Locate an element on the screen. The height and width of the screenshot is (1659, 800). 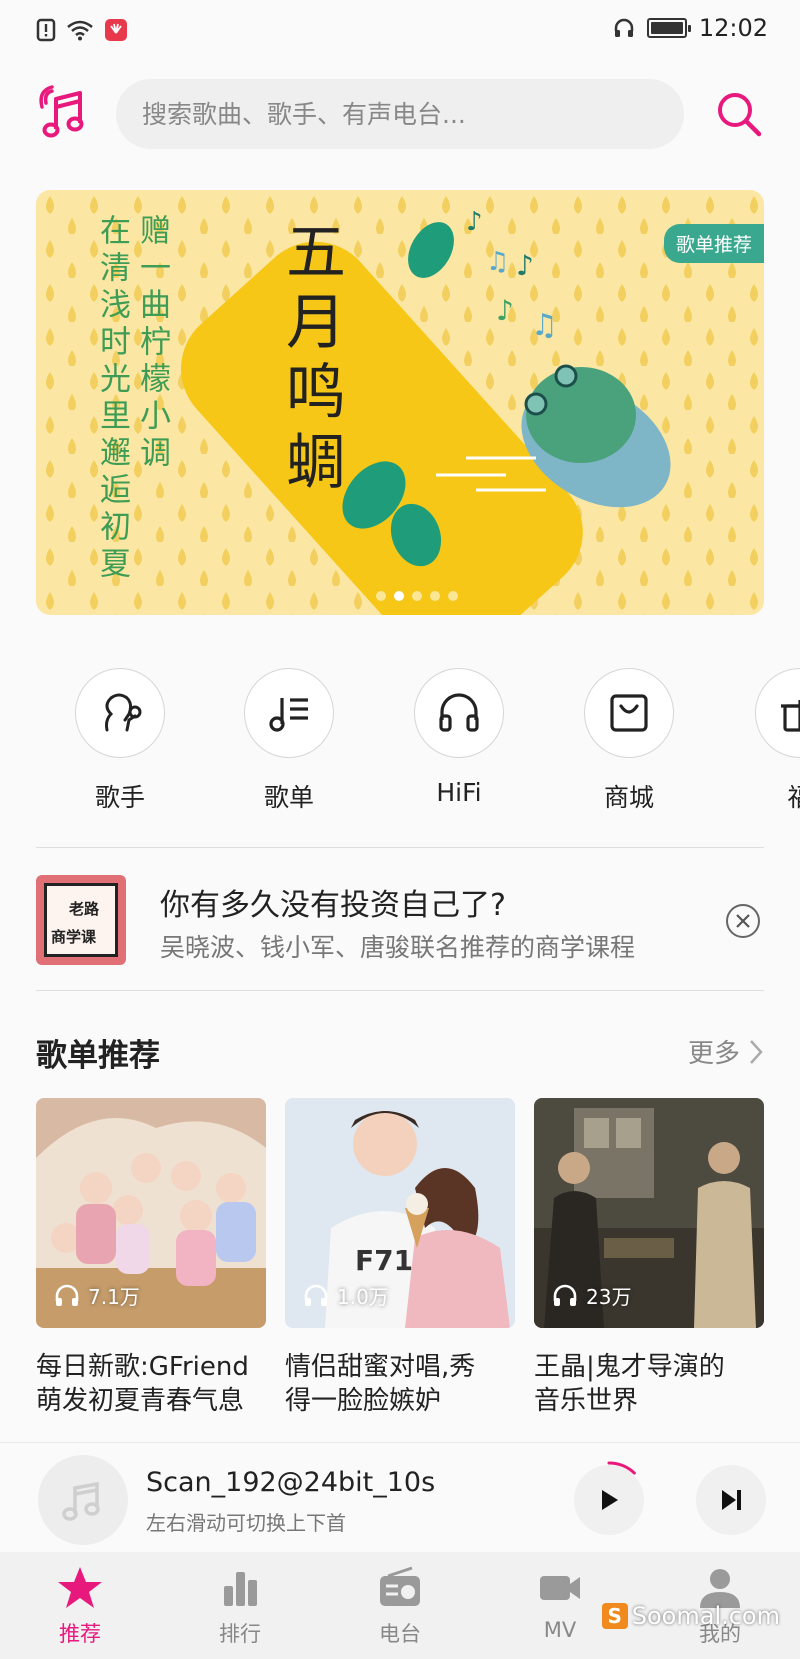
mini-player: Scan_192@24bit_10s 左右滑动可切换上下首 is located at coordinates (400, 1497).